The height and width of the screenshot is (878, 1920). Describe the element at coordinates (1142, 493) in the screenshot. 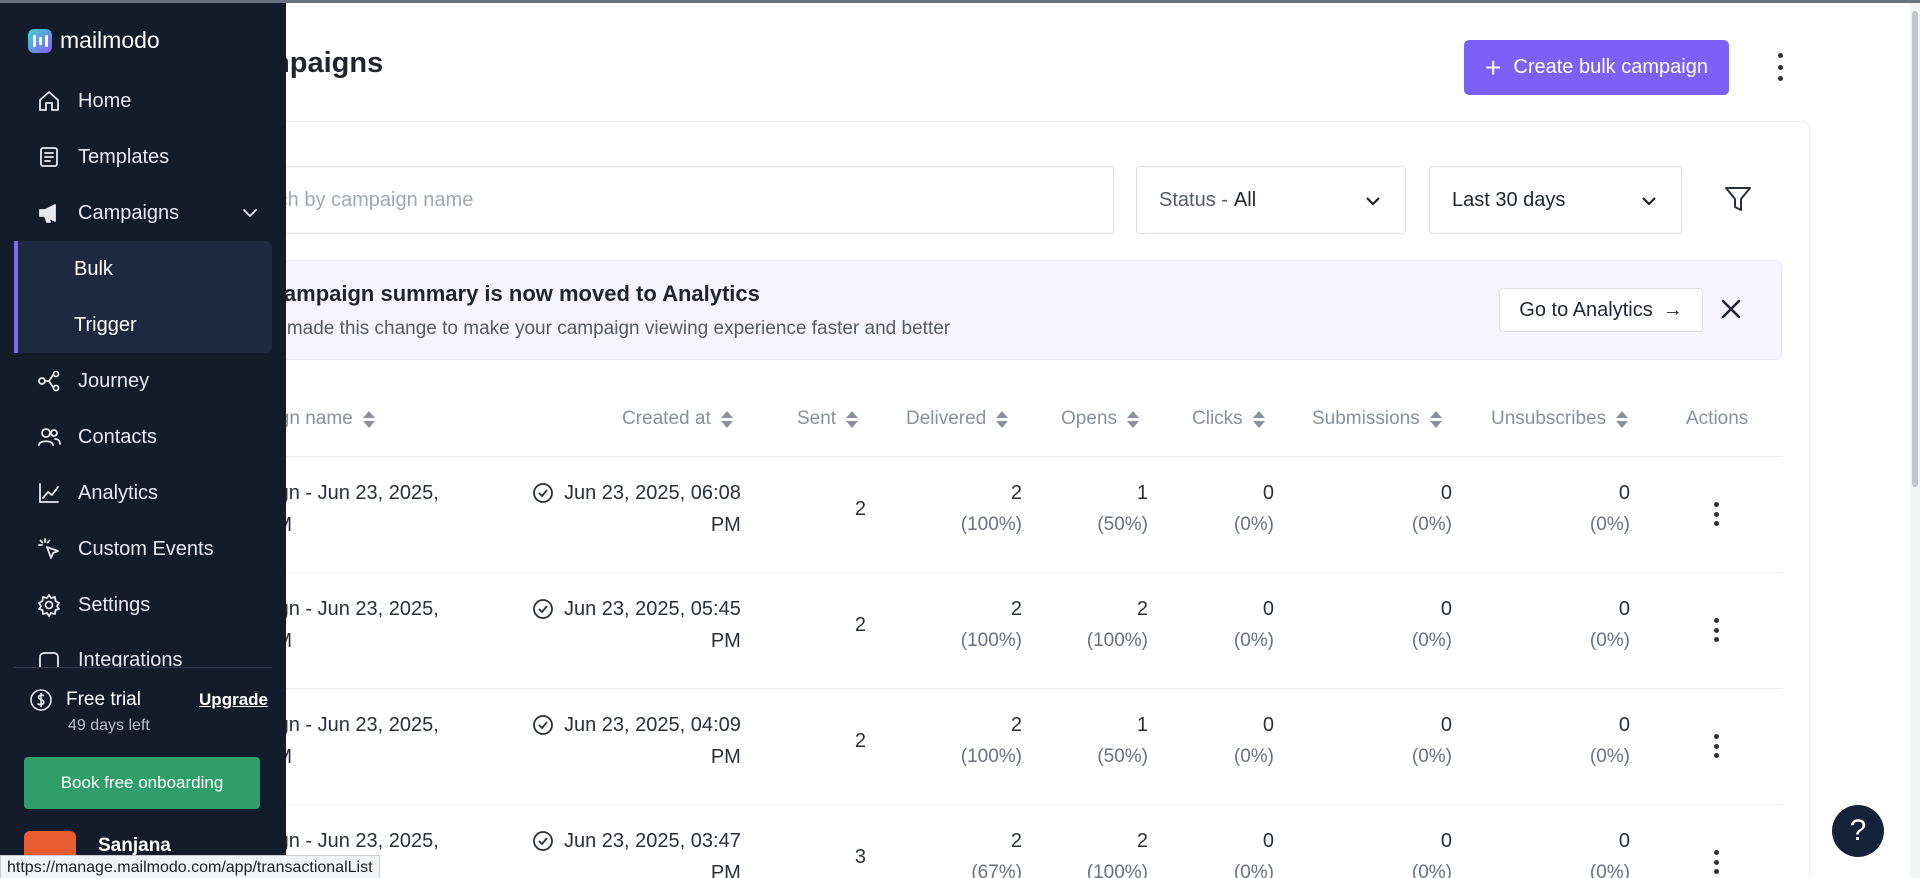

I see `opens-count: 1` at that location.